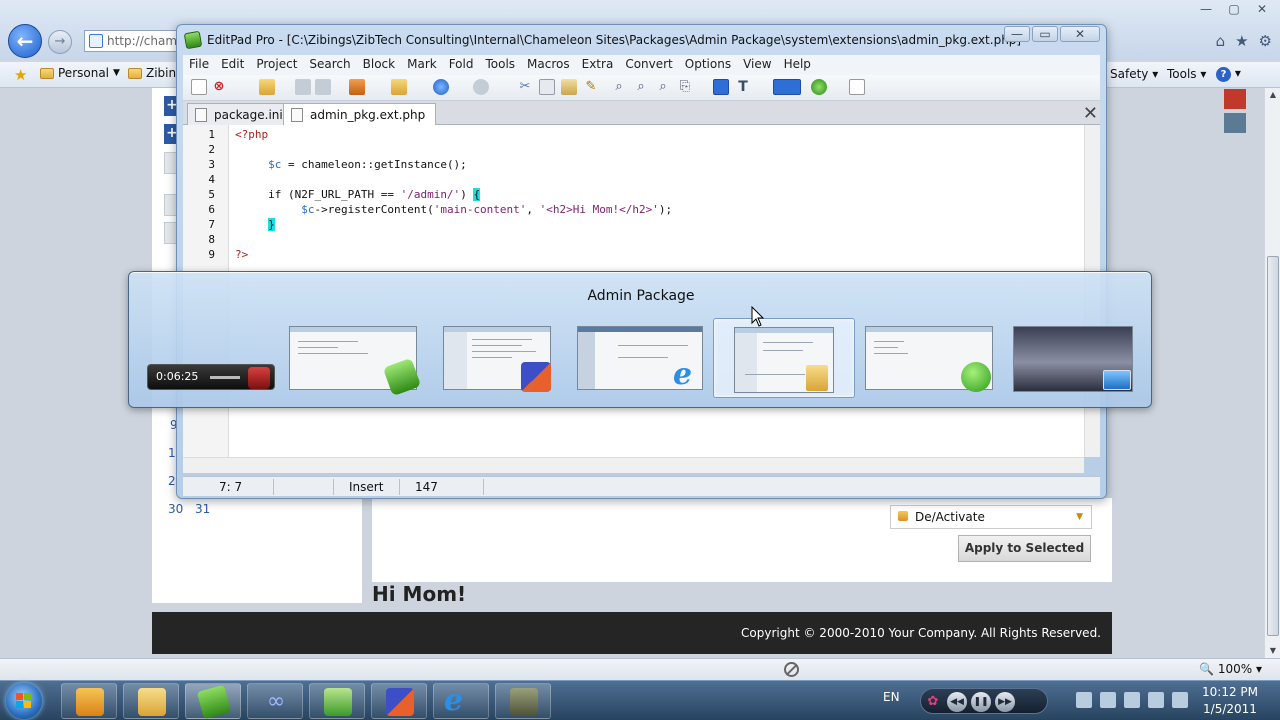 This screenshot has width=1280, height=720. What do you see at coordinates (1180, 700) in the screenshot?
I see `volume-icon` at bounding box center [1180, 700].